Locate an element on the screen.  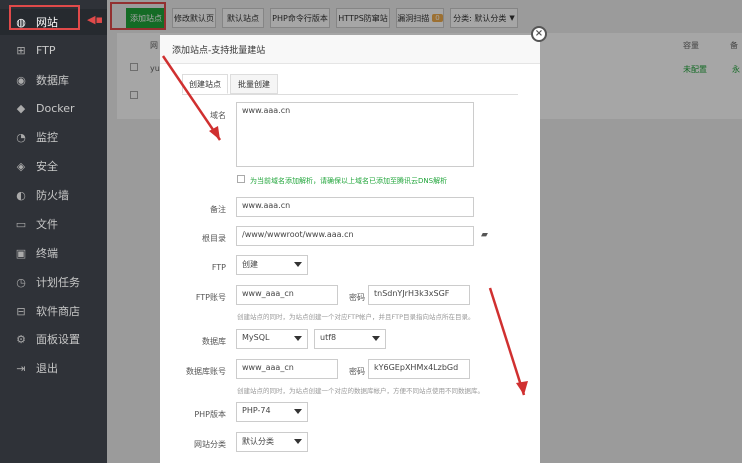
site-category-select: 默认分类 is located at coordinates (272, 442).